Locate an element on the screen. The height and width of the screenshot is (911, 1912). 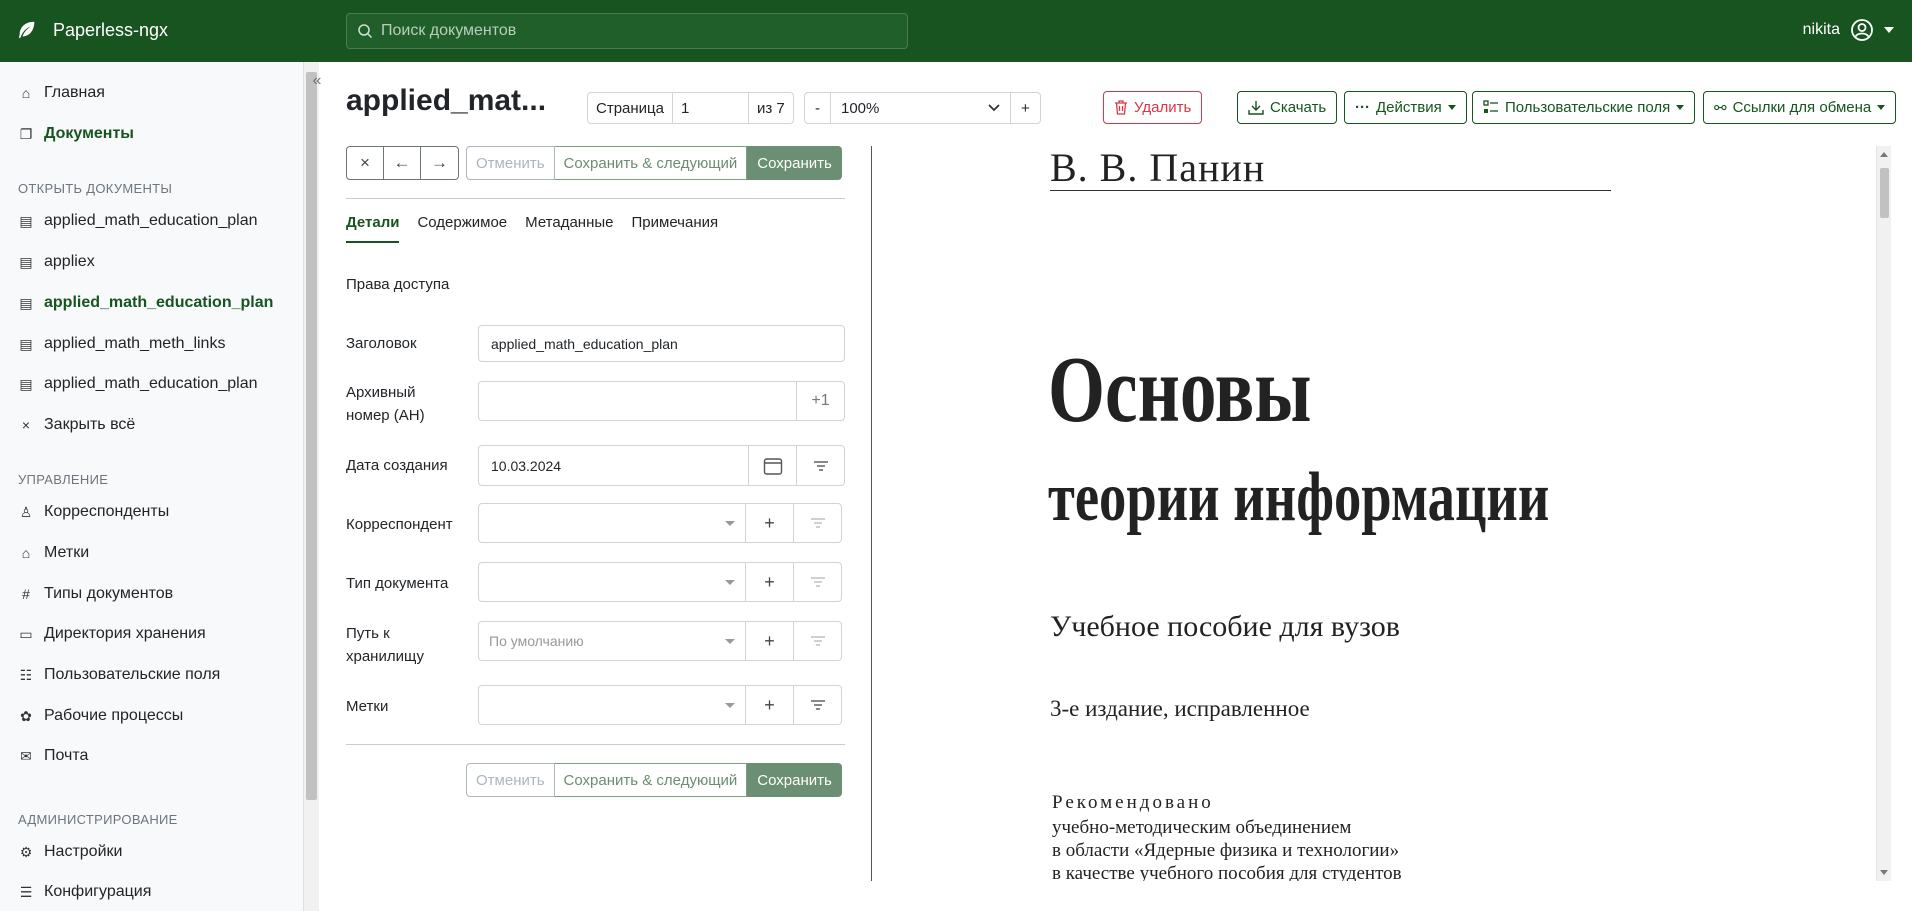
tags-filter-button is located at coordinates (817, 705).